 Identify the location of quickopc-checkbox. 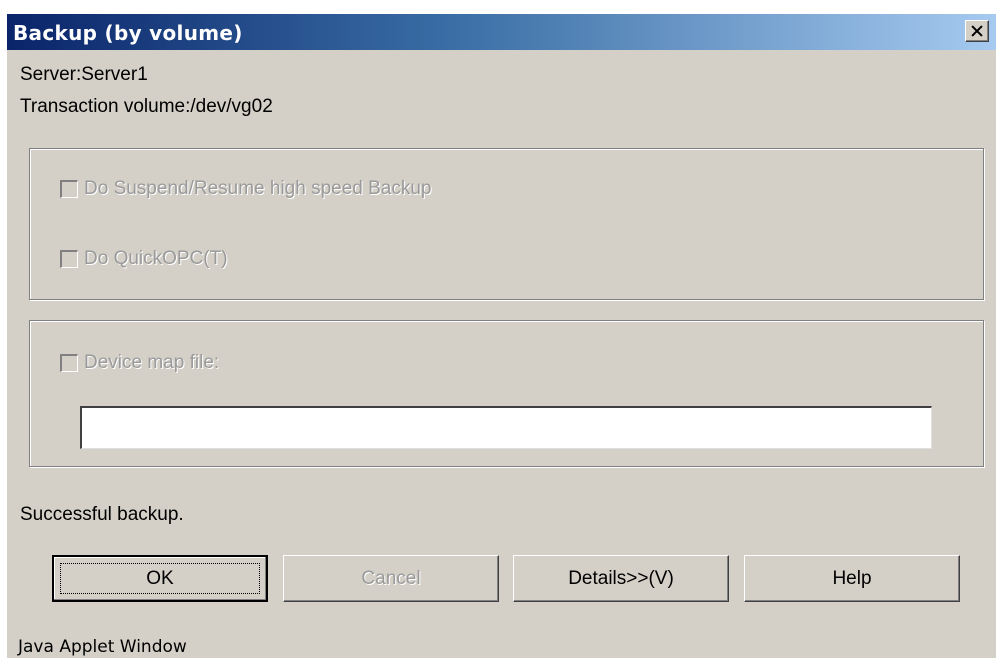
(69, 259).